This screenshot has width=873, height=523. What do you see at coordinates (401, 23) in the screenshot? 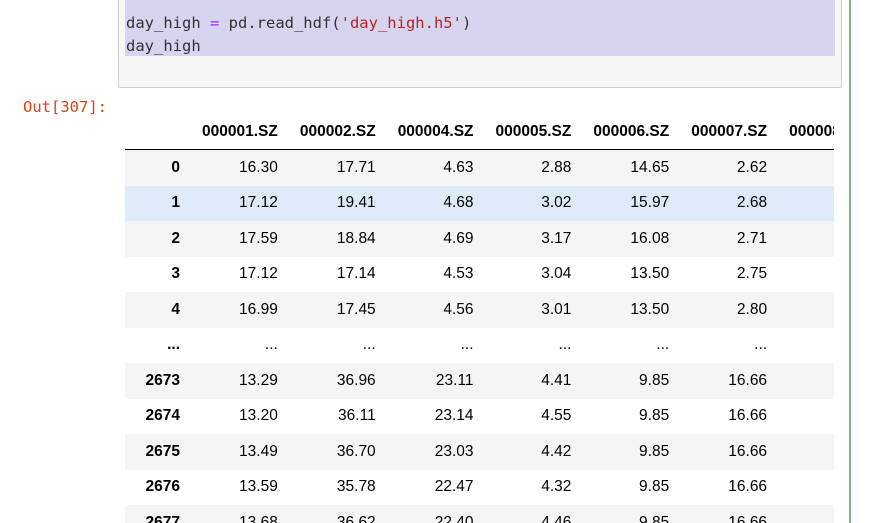
I see `code-string: 'day_high.h5'` at bounding box center [401, 23].